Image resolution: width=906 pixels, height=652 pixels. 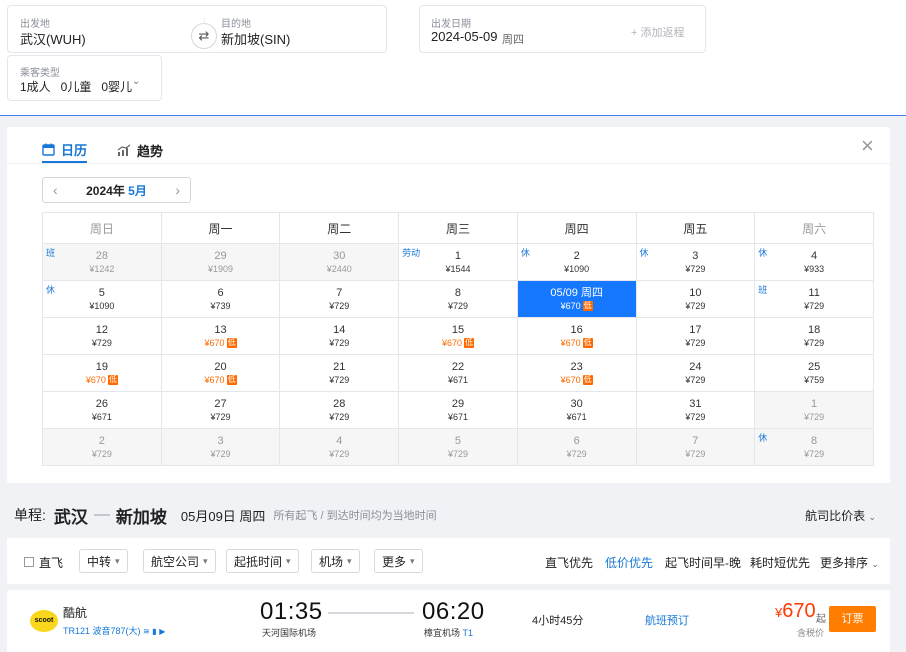 I want to click on sort-direct-first: 直飞优先, so click(x=569, y=562).